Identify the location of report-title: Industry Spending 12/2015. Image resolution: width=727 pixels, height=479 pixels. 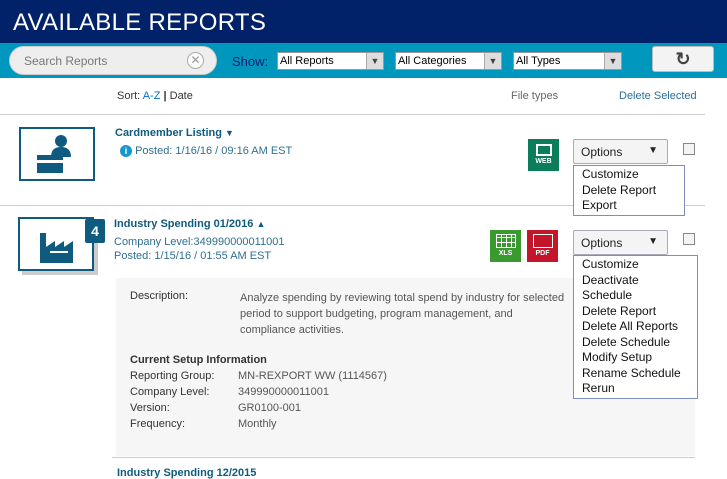
(186, 473).